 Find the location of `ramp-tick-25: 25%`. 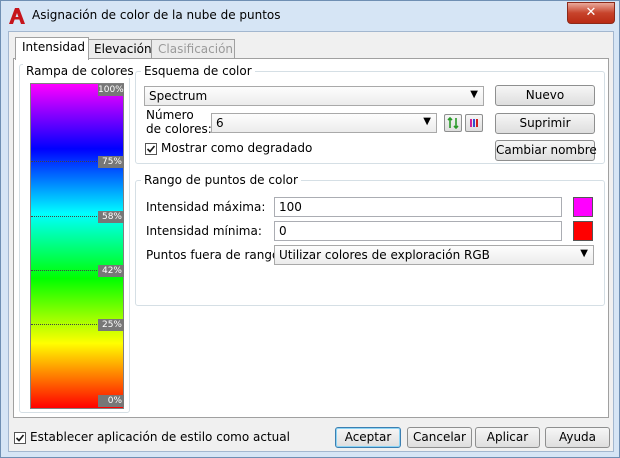

ramp-tick-25: 25% is located at coordinates (111, 325).